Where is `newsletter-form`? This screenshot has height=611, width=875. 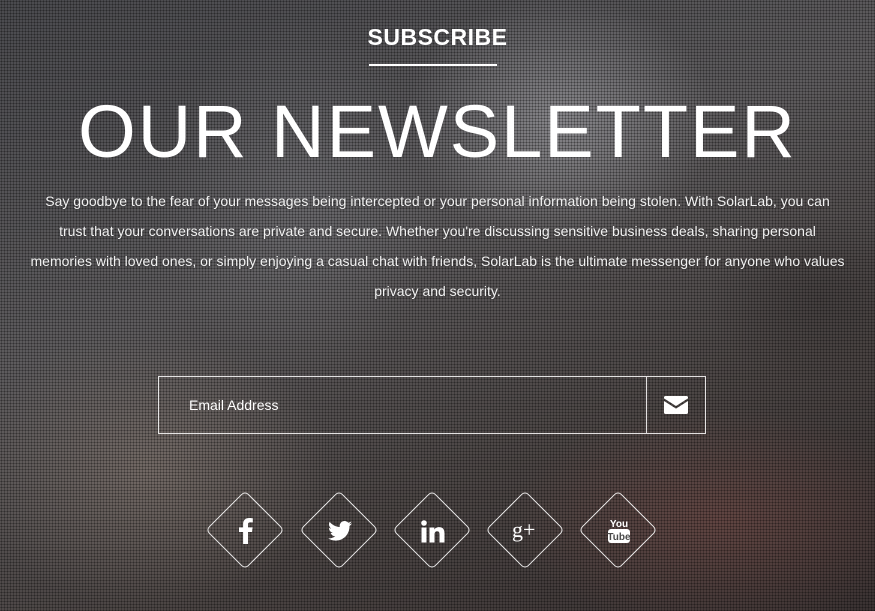 newsletter-form is located at coordinates (432, 405).